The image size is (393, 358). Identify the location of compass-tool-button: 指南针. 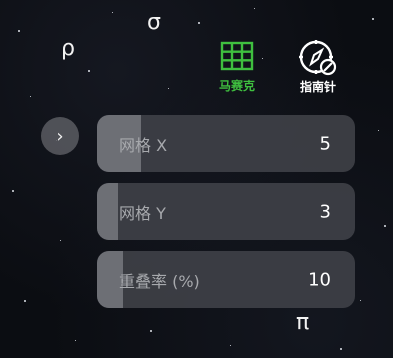
(318, 66).